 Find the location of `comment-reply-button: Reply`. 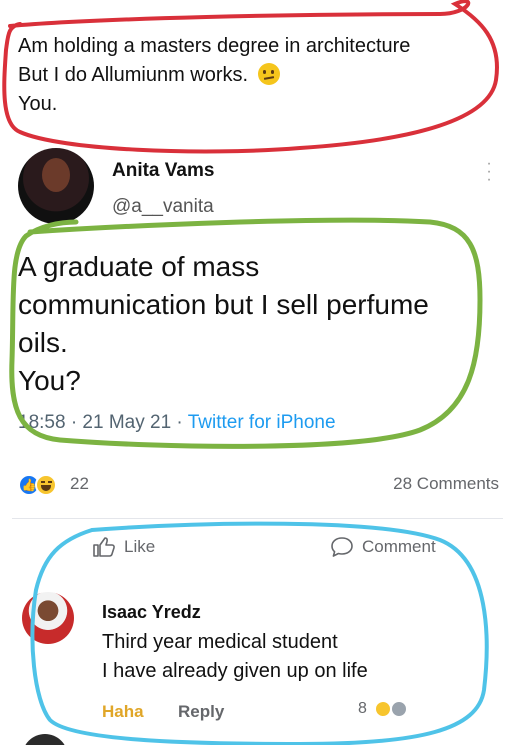

comment-reply-button: Reply is located at coordinates (201, 712).